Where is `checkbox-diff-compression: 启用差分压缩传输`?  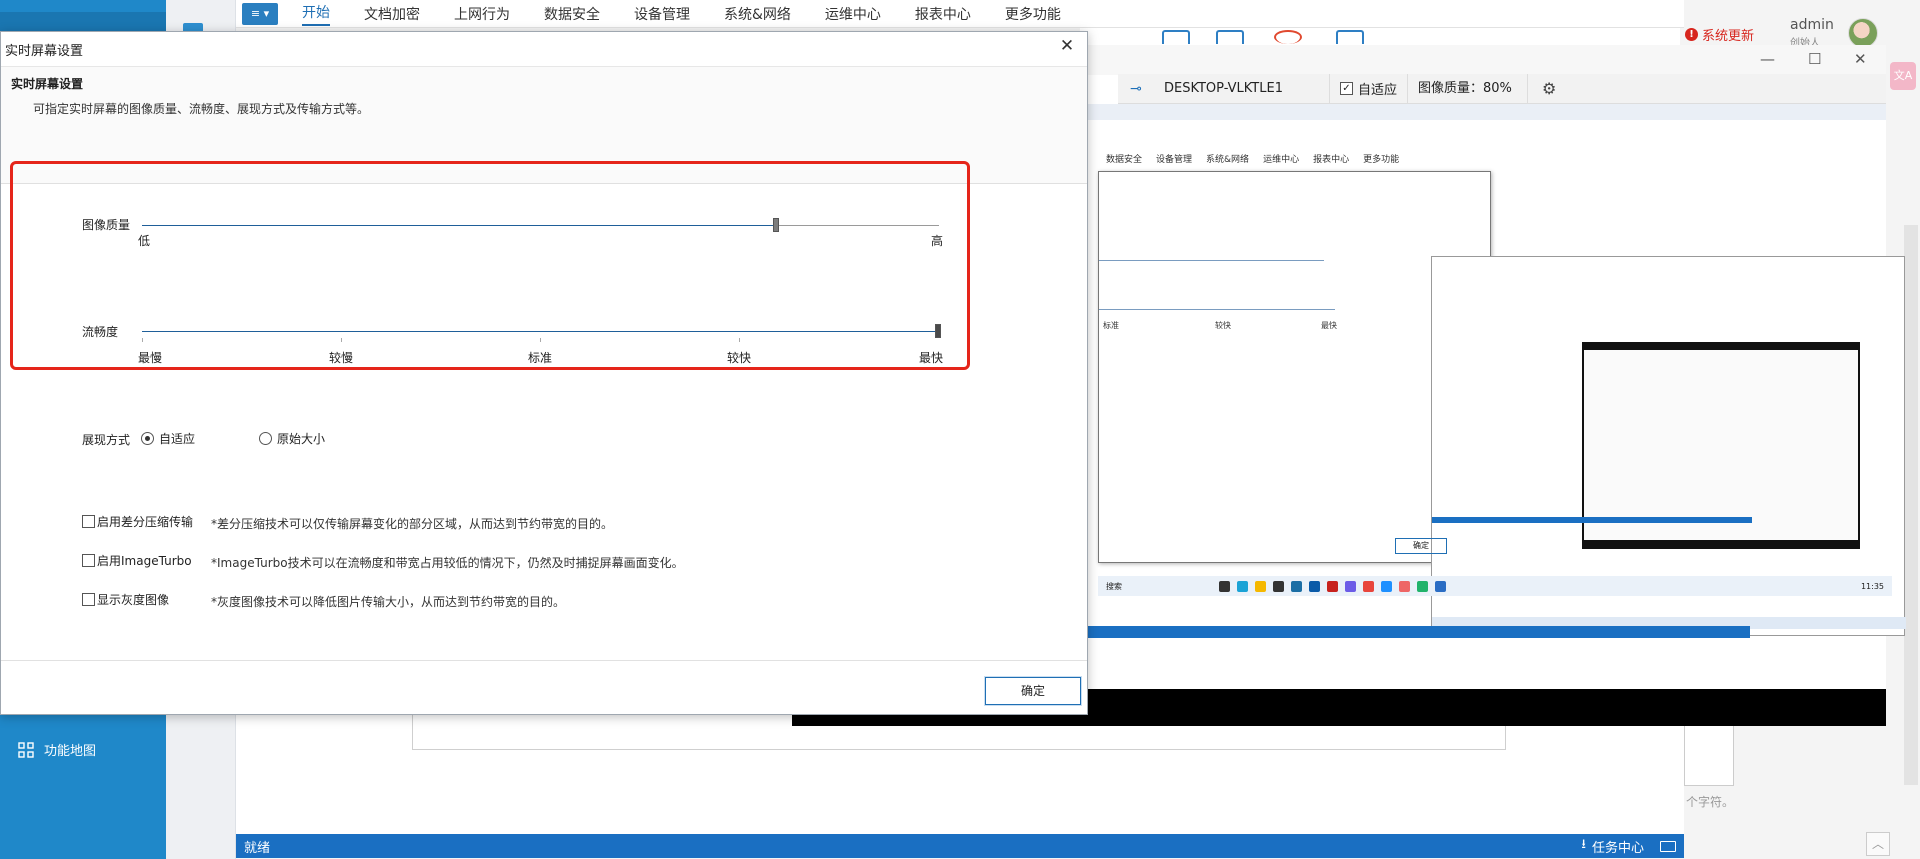
checkbox-diff-compression: 启用差分压缩传输 is located at coordinates (137, 521).